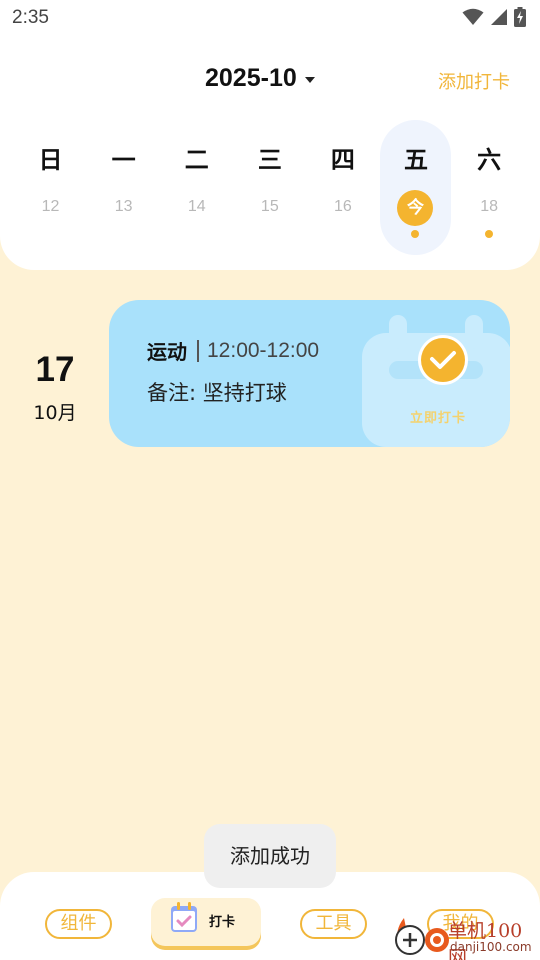  Describe the element at coordinates (50, 187) in the screenshot. I see `day-sun: 日 12` at that location.